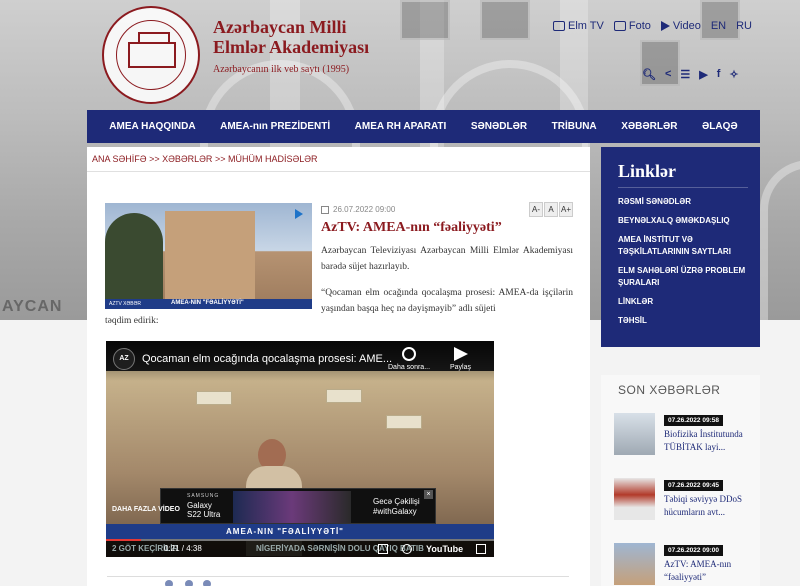 The width and height of the screenshot is (800, 586). What do you see at coordinates (132, 321) in the screenshot?
I see `article-paragraph-2-end: təqdim edirik:` at bounding box center [132, 321].